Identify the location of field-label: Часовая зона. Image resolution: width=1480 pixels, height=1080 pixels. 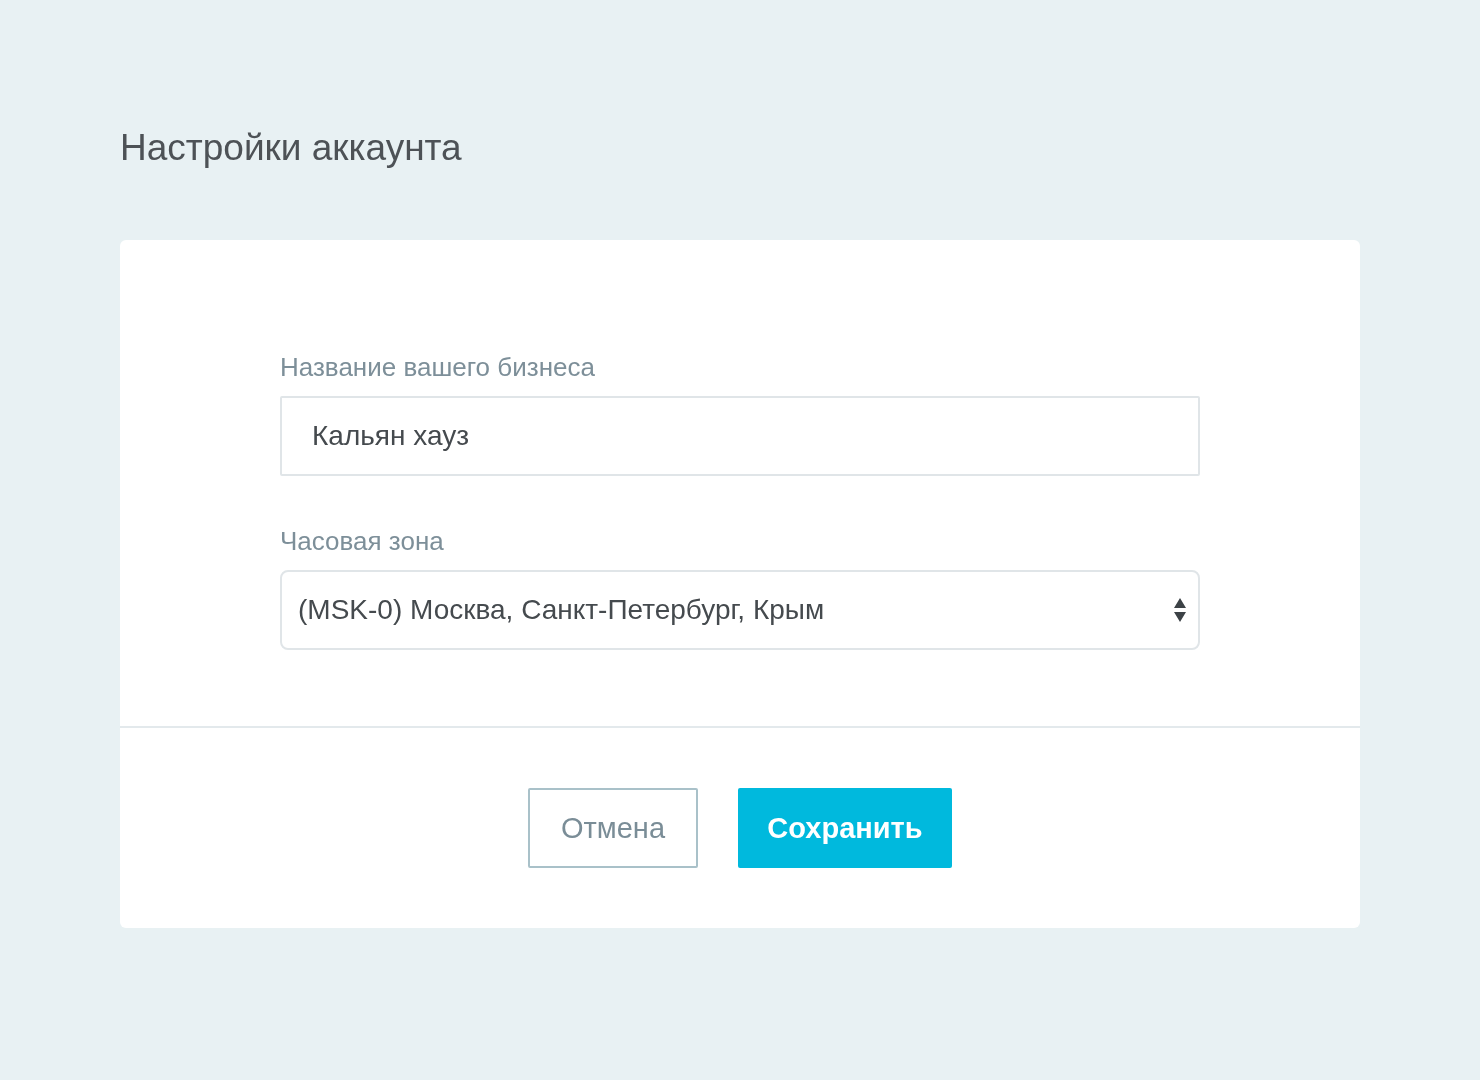
(362, 541).